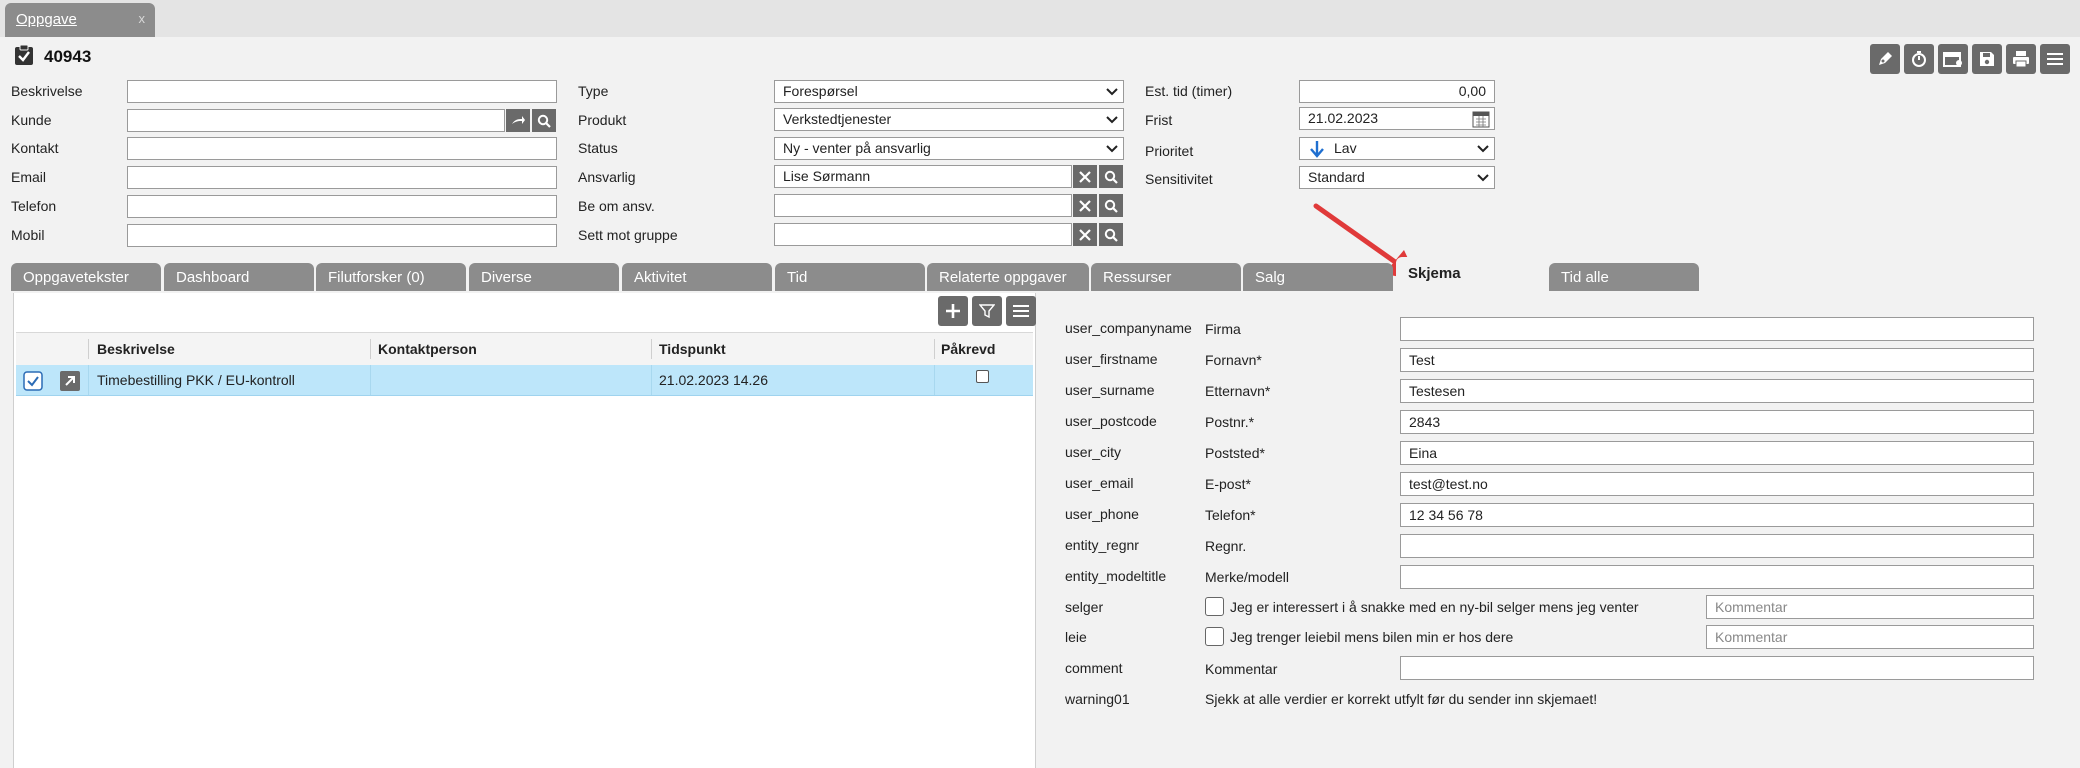 This screenshot has height=768, width=2080. Describe the element at coordinates (949, 91) in the screenshot. I see `type-select: Forespørsel` at that location.